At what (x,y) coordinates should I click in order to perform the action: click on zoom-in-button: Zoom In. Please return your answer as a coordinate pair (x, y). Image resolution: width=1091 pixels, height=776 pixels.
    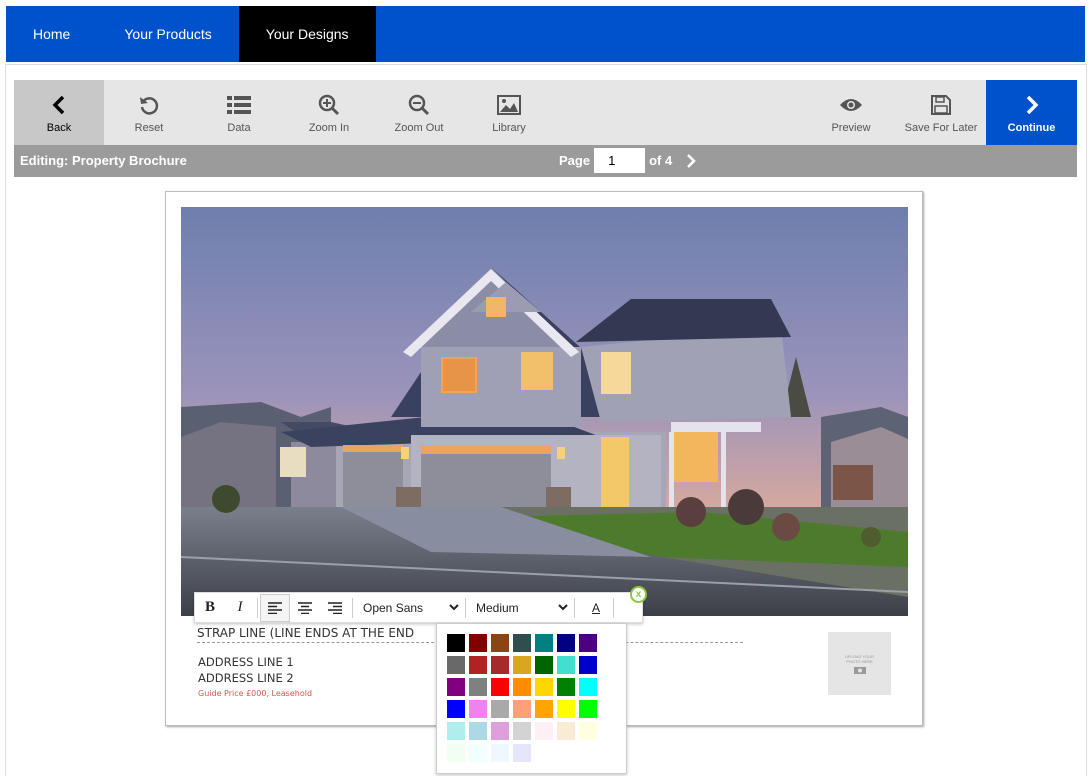
    Looking at the image, I should click on (329, 112).